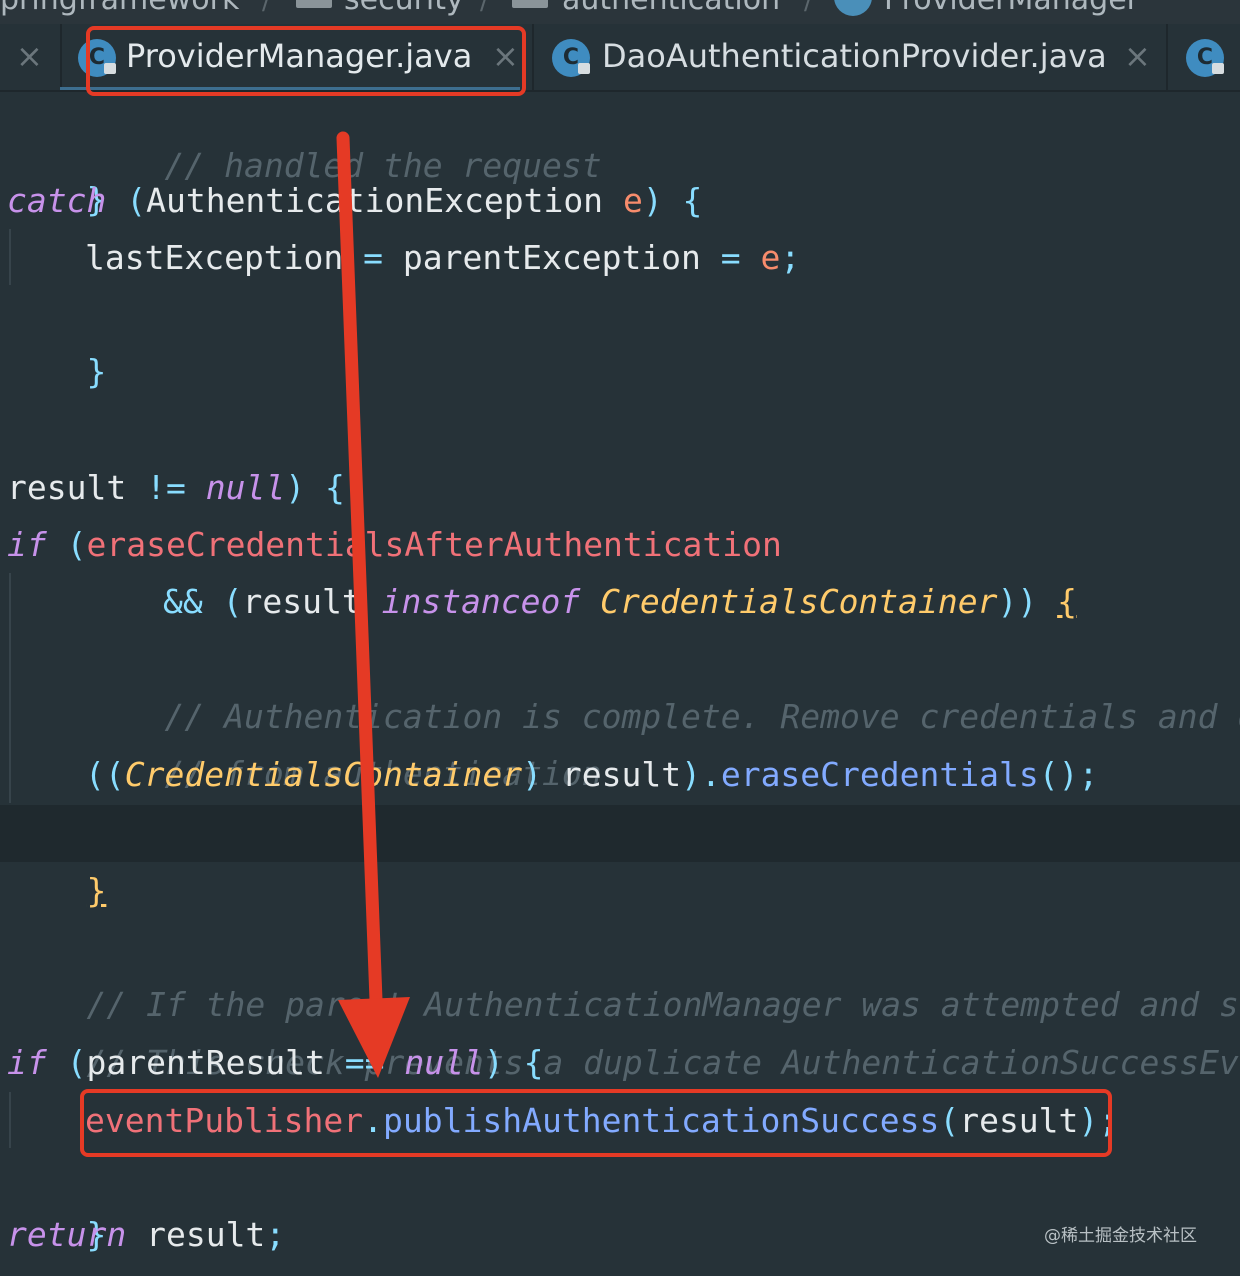 The width and height of the screenshot is (1240, 1276). I want to click on annotation-arrow, so click(373, 604).